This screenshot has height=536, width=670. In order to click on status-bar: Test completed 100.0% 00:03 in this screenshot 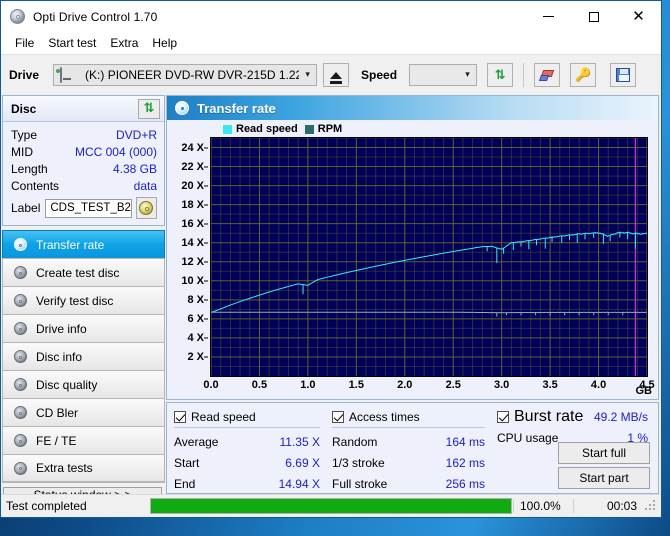, I will do `click(331, 505)`.